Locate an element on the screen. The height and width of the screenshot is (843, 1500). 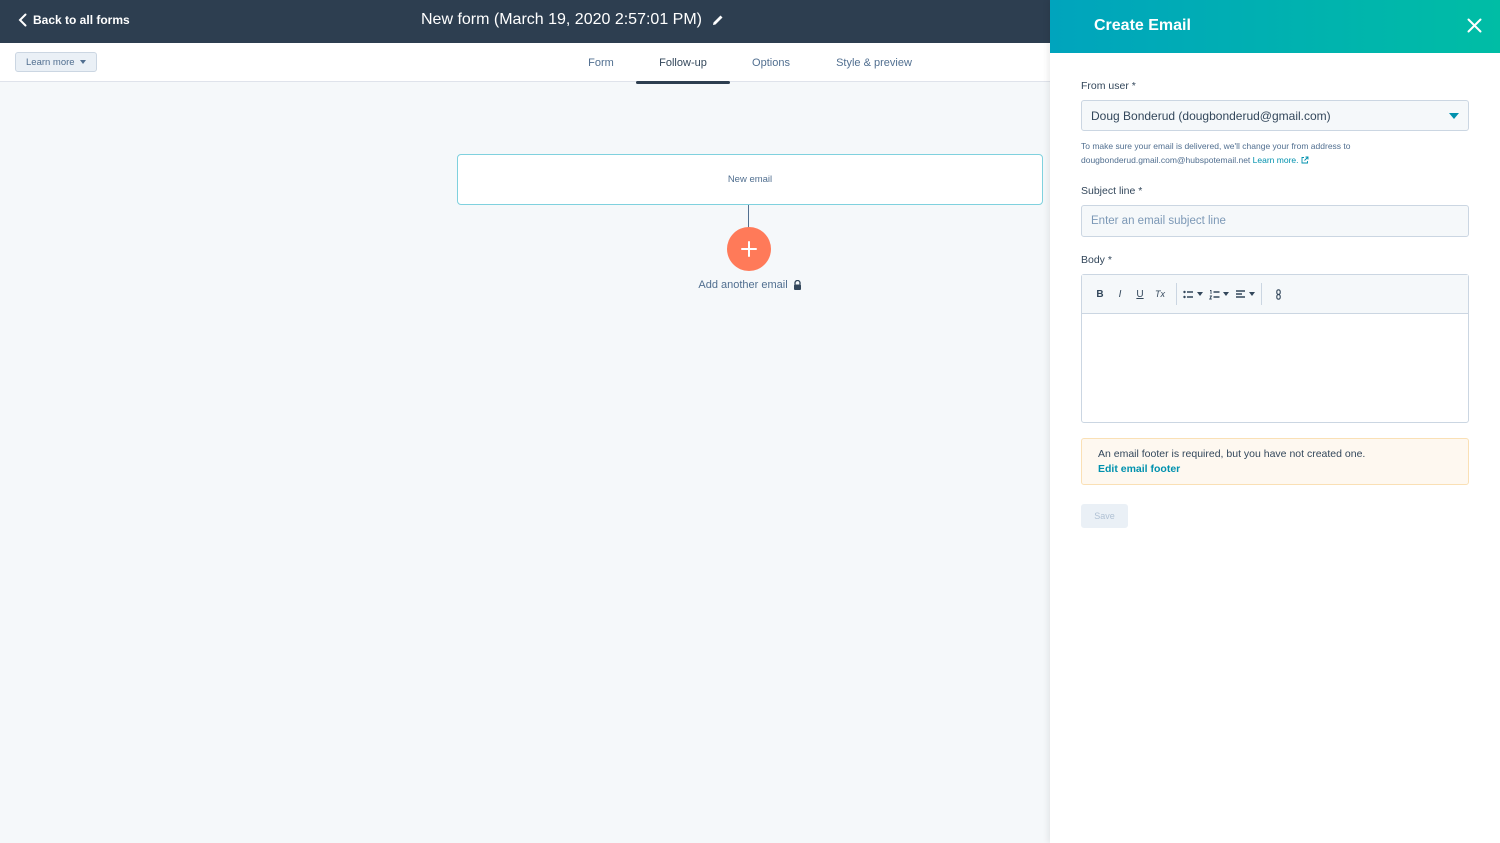
bullet-list-button is located at coordinates (1193, 294).